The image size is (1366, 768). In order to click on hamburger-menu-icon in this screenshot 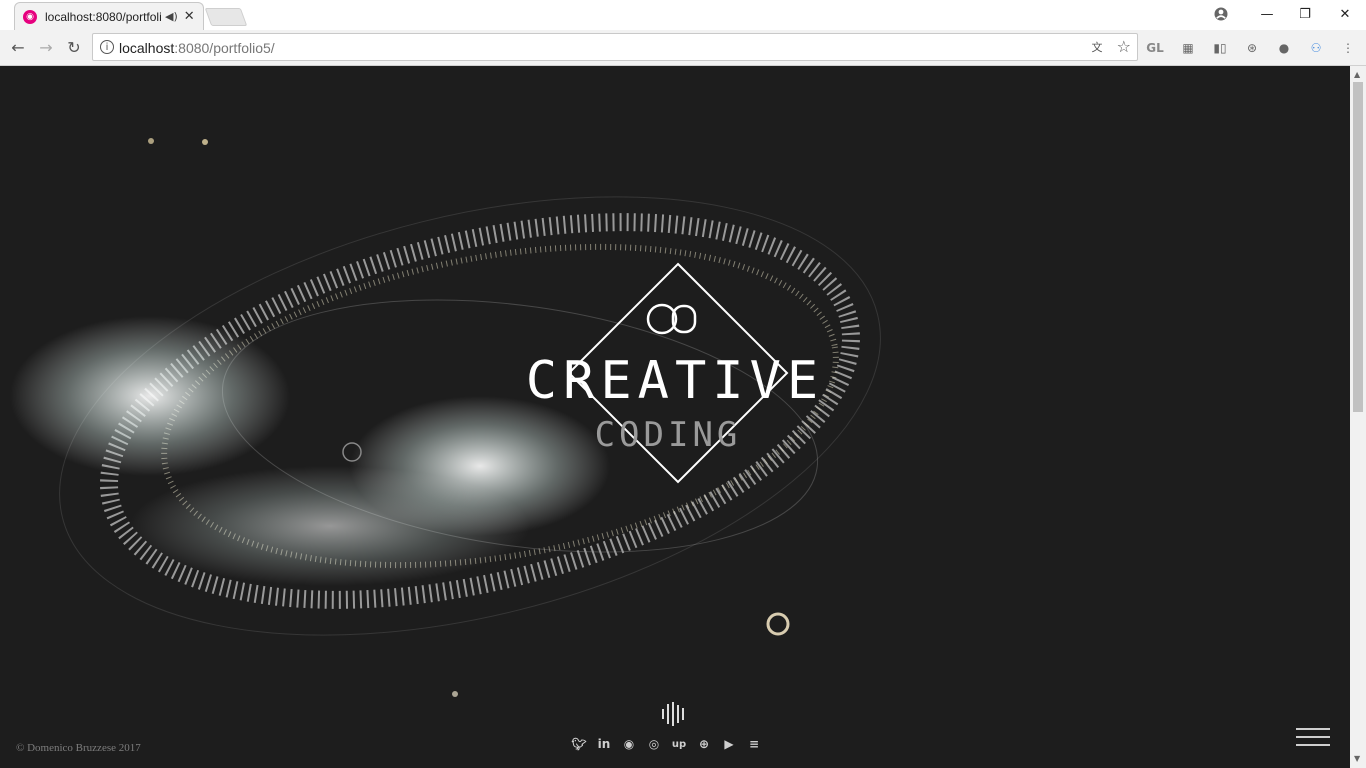, I will do `click(1313, 738)`.